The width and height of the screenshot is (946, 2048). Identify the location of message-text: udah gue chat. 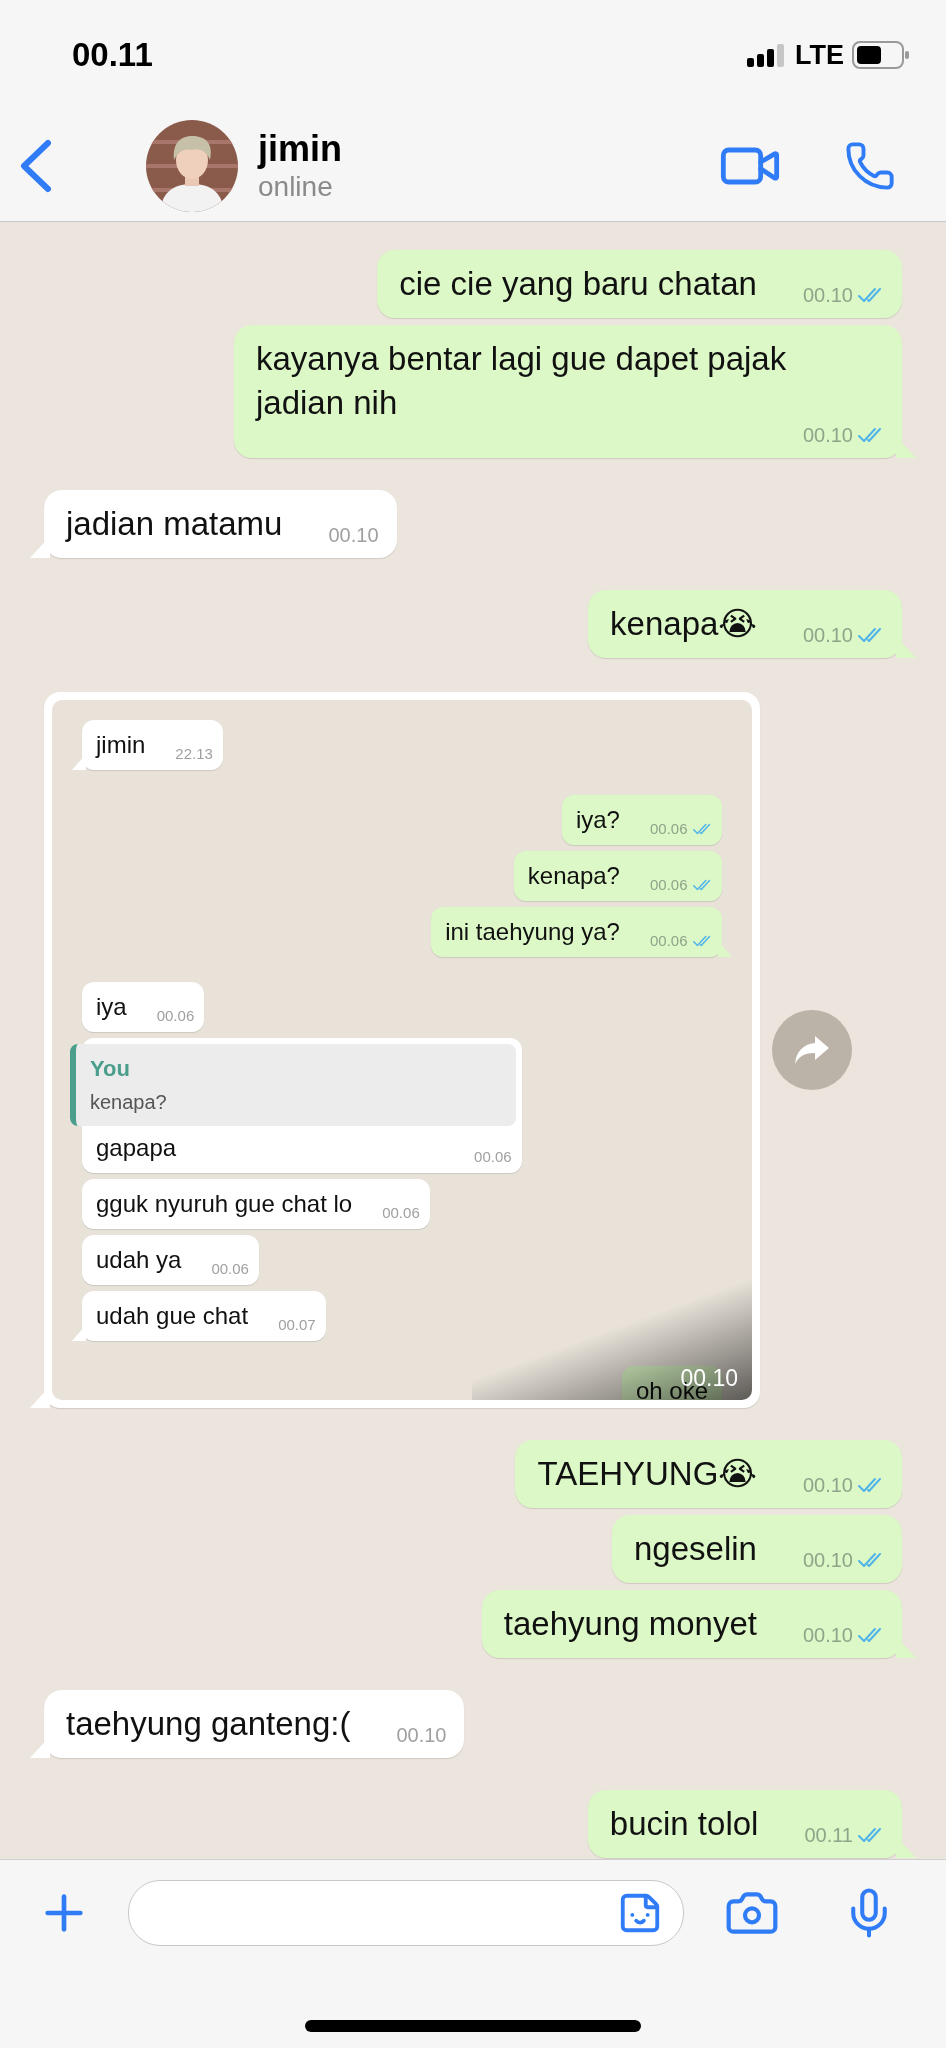
(172, 1316).